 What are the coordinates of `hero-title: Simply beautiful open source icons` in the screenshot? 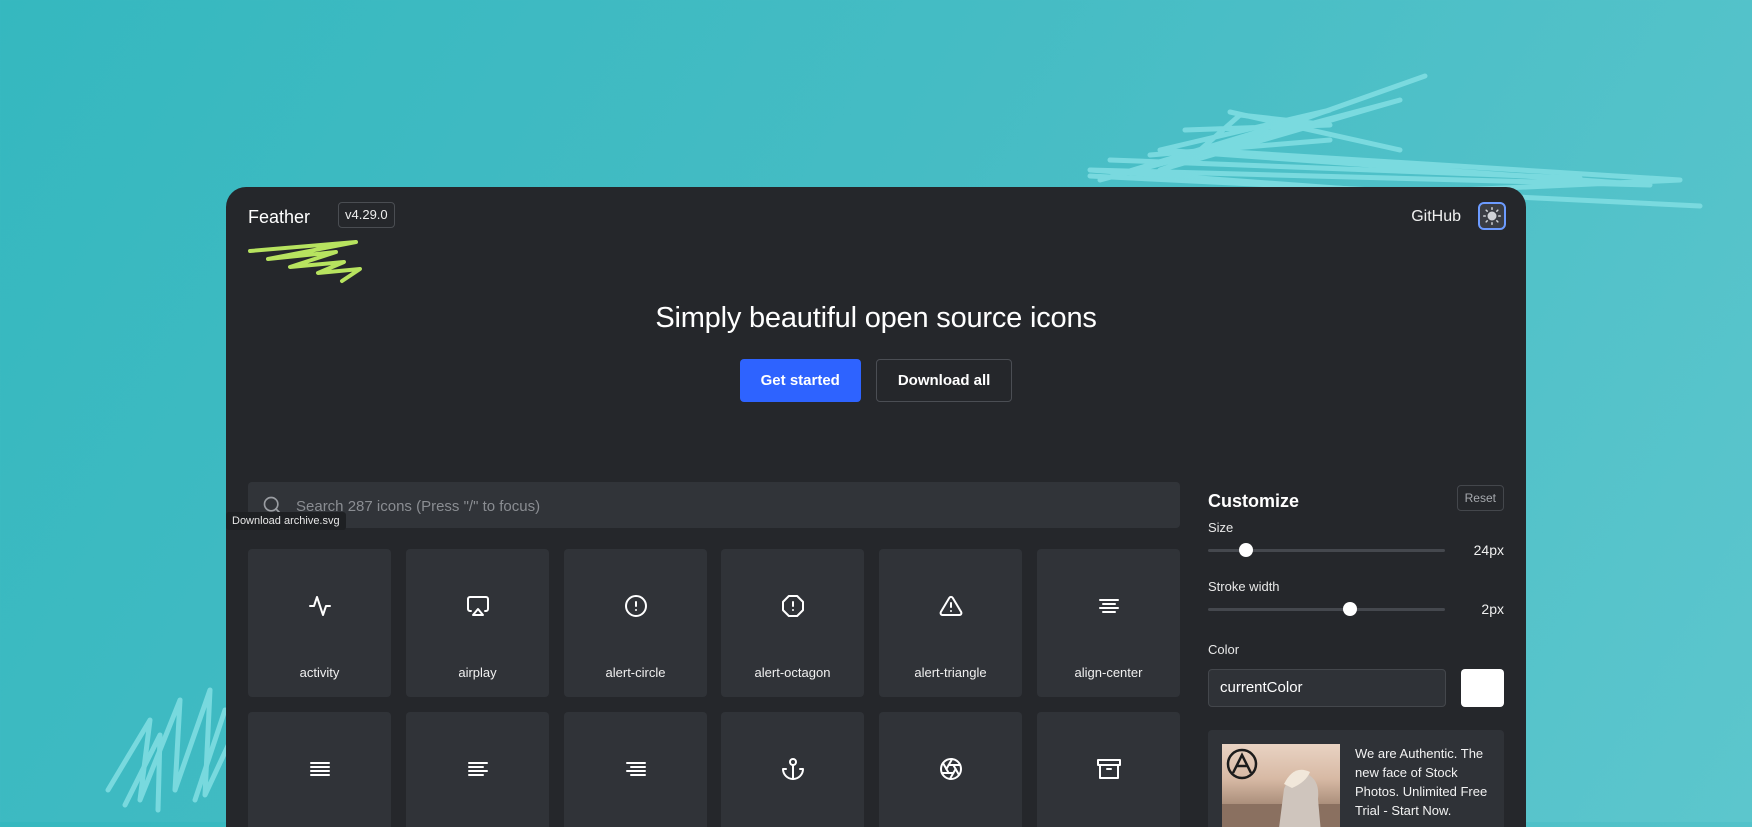 It's located at (876, 318).